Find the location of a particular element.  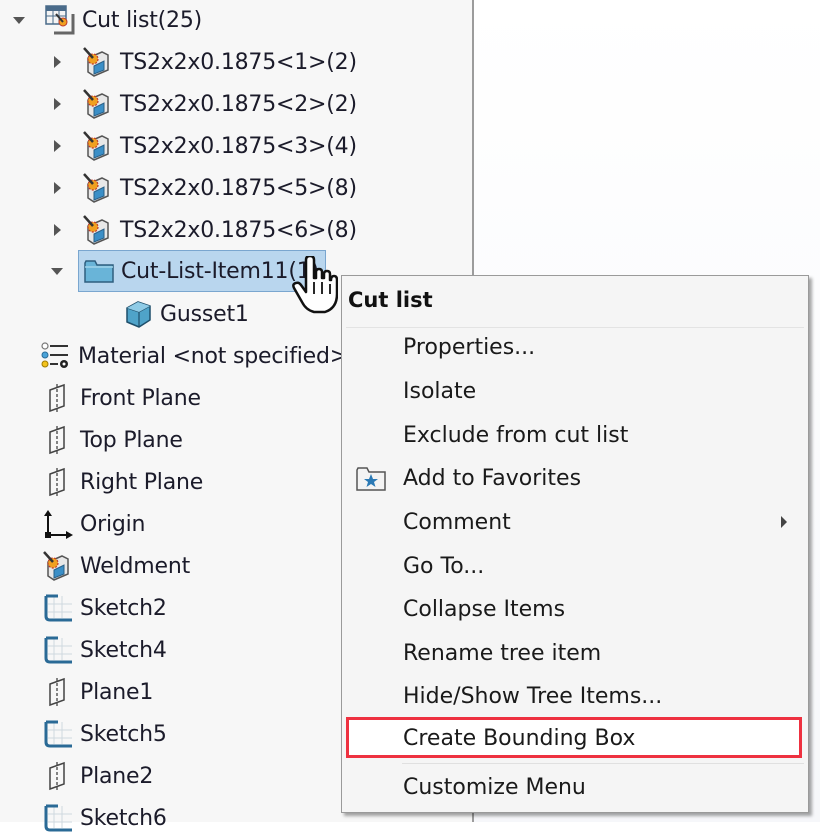

origin-icon is located at coordinates (58, 524).